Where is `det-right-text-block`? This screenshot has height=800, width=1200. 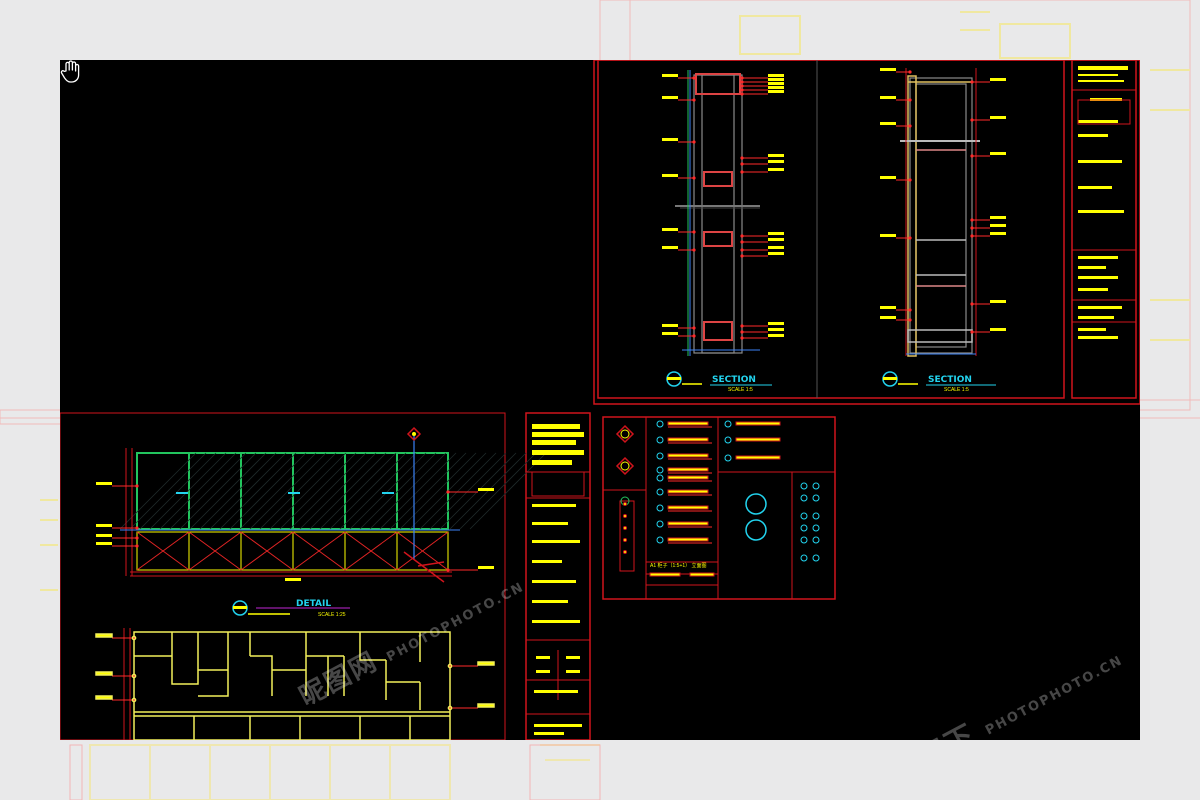
det-right-text-block is located at coordinates (486, 489).